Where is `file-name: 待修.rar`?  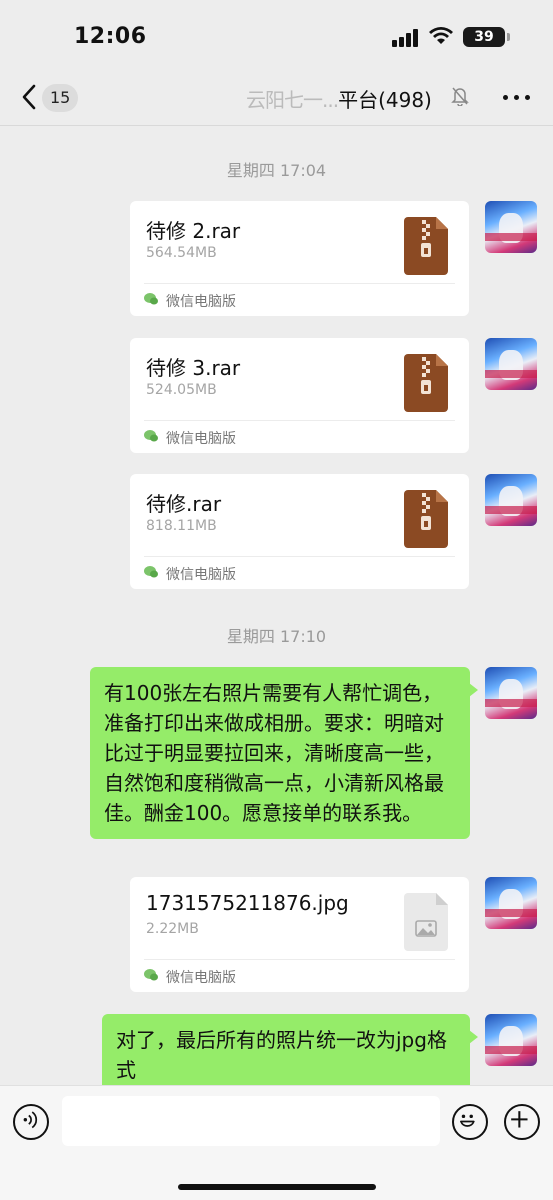
file-name: 待修.rar is located at coordinates (184, 504).